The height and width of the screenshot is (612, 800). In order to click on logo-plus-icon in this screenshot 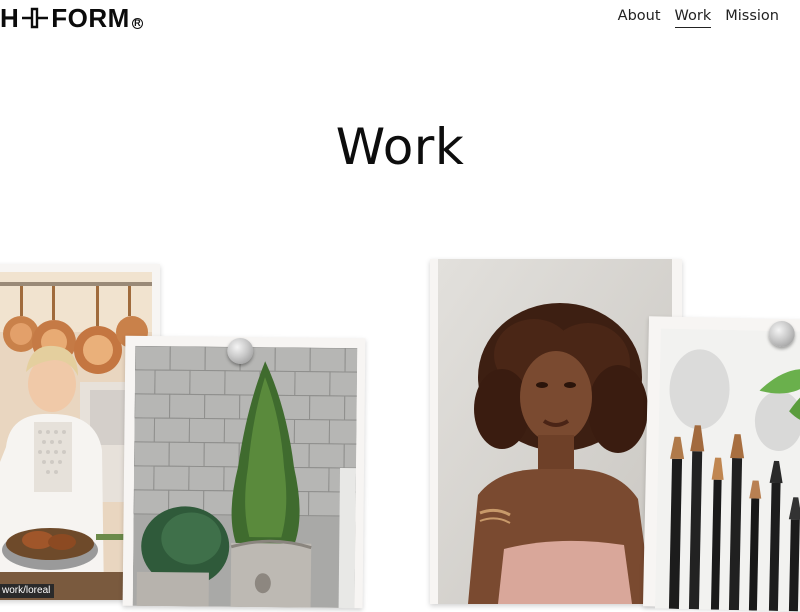, I will do `click(35, 18)`.